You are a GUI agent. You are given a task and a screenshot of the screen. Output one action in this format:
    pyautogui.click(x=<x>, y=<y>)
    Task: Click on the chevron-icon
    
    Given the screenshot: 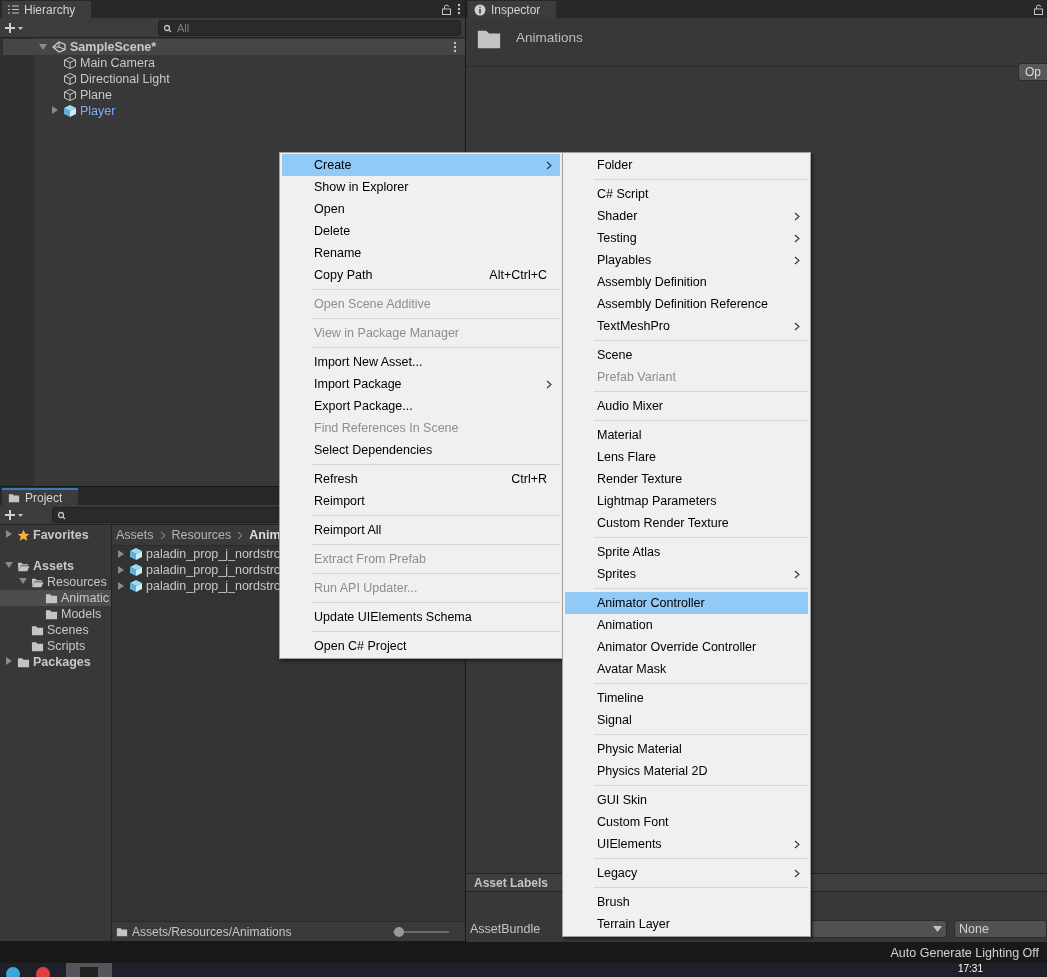 What is the action you would take?
    pyautogui.click(x=162, y=535)
    